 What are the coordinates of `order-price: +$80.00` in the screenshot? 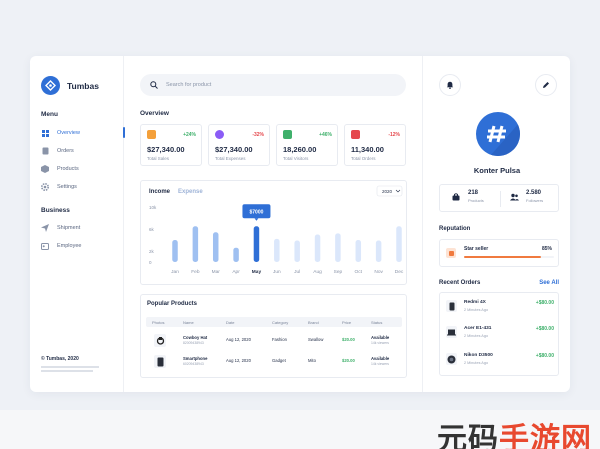 It's located at (544, 303).